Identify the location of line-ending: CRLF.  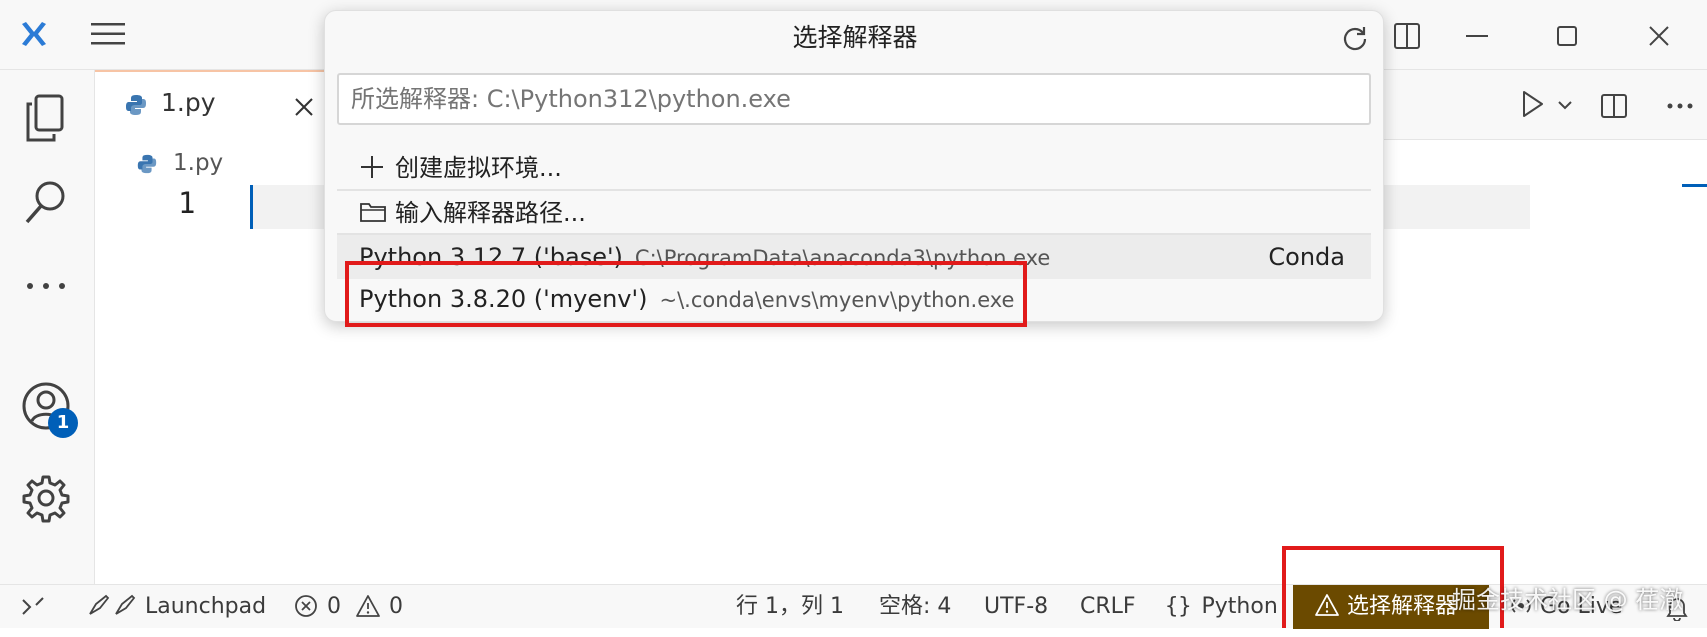
(1108, 607).